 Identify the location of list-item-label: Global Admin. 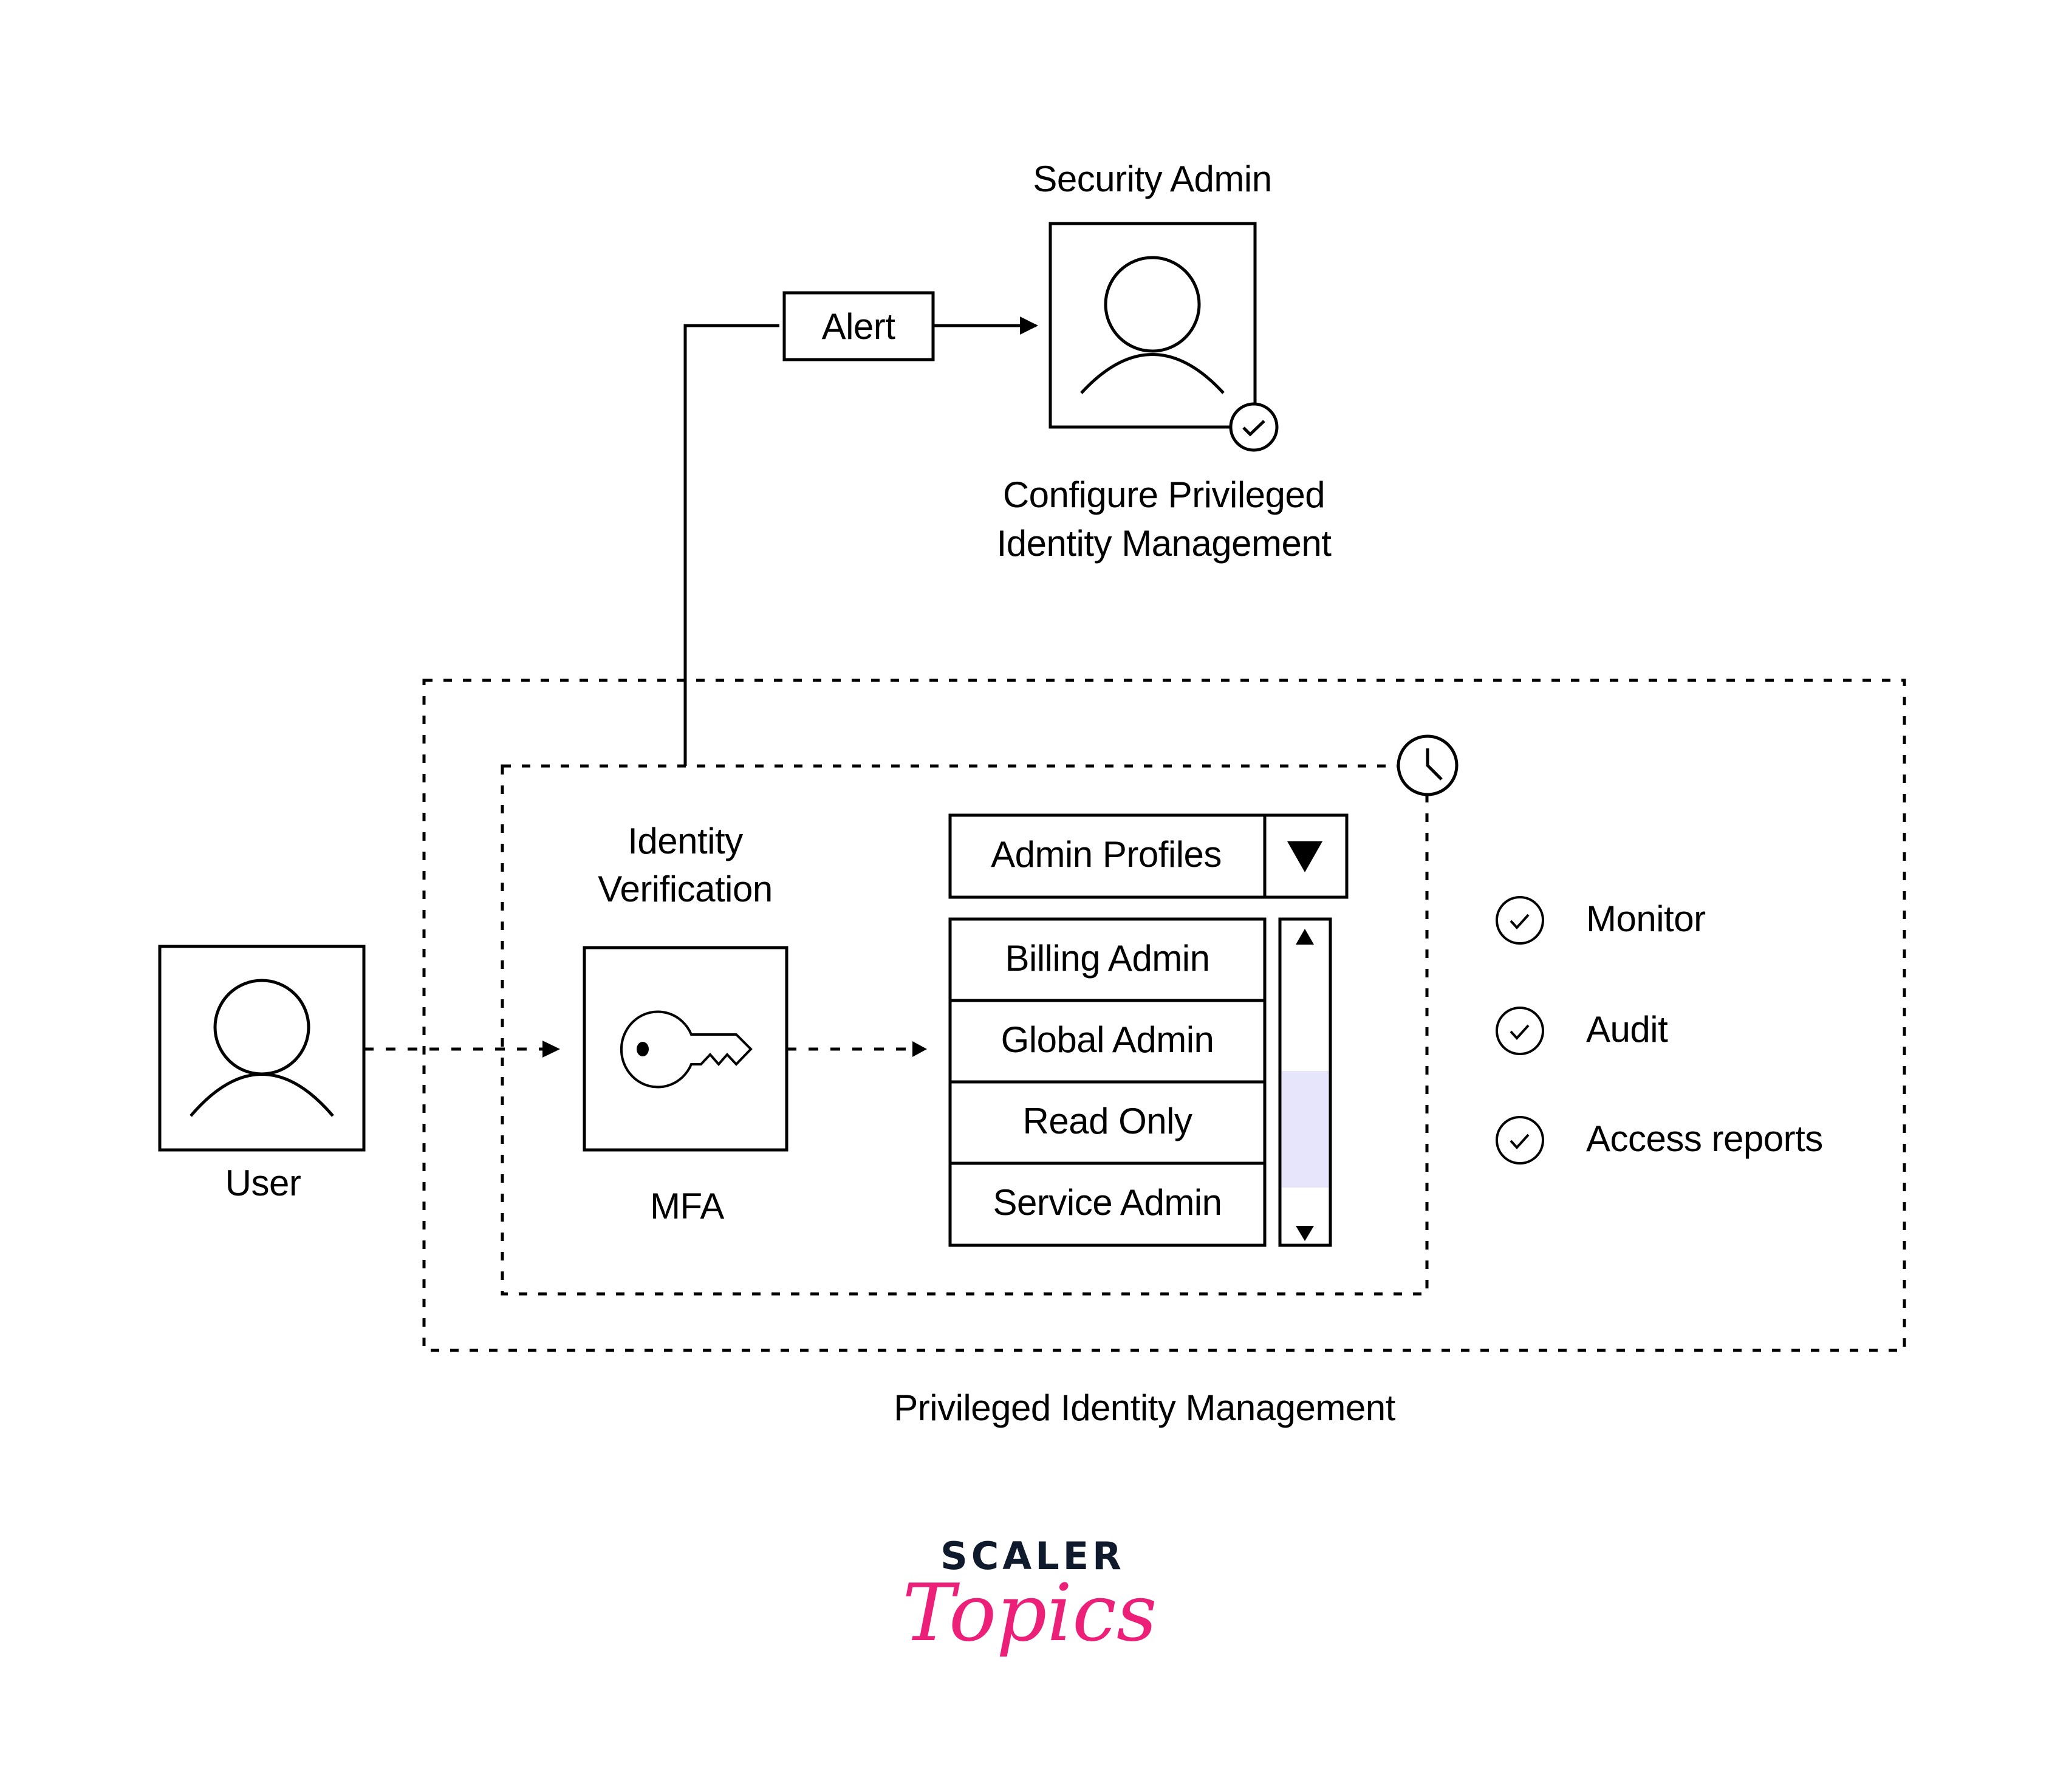
(1107, 1039).